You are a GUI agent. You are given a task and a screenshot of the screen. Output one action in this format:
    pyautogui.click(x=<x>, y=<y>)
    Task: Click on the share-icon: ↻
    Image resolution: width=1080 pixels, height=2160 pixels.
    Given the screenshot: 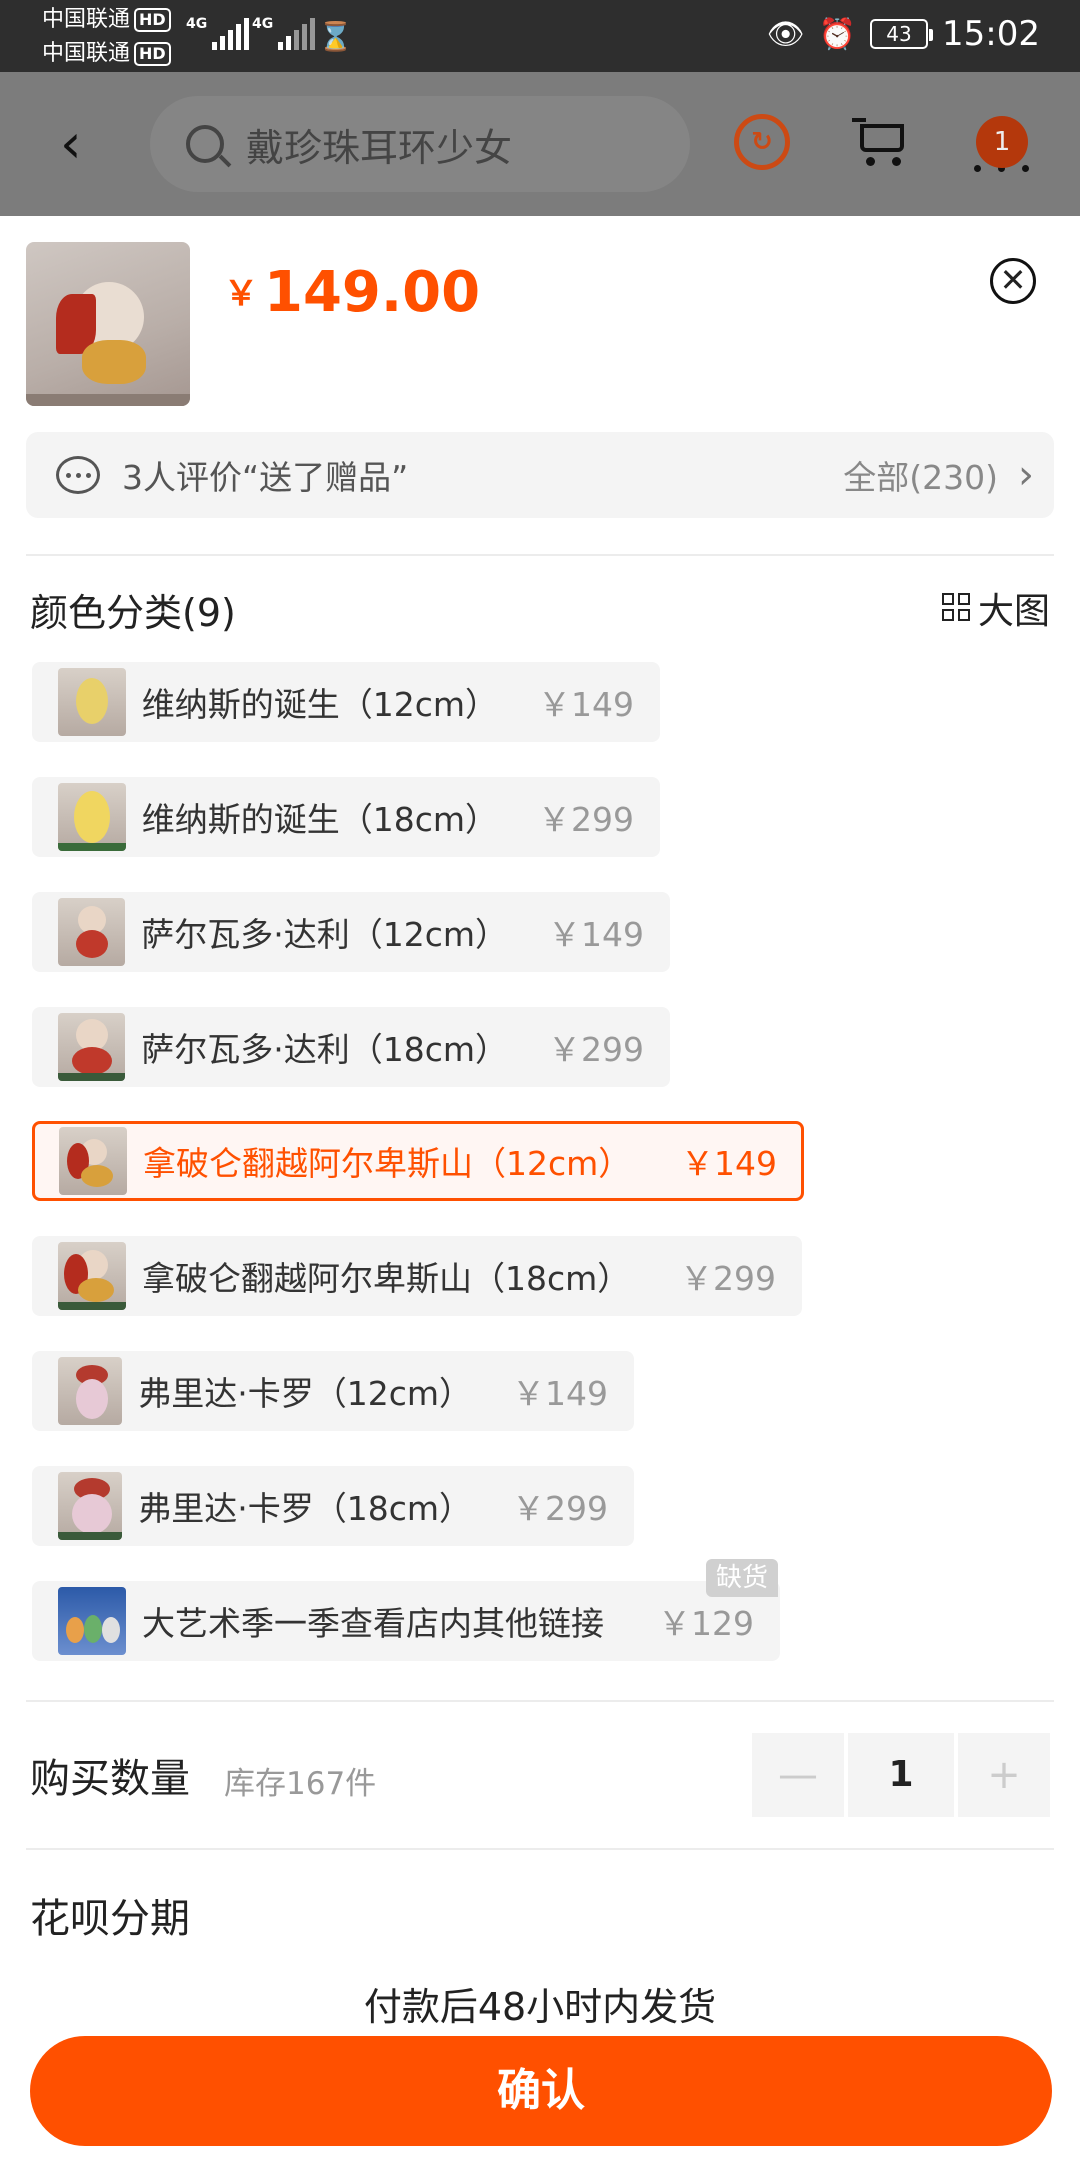 What is the action you would take?
    pyautogui.click(x=762, y=142)
    